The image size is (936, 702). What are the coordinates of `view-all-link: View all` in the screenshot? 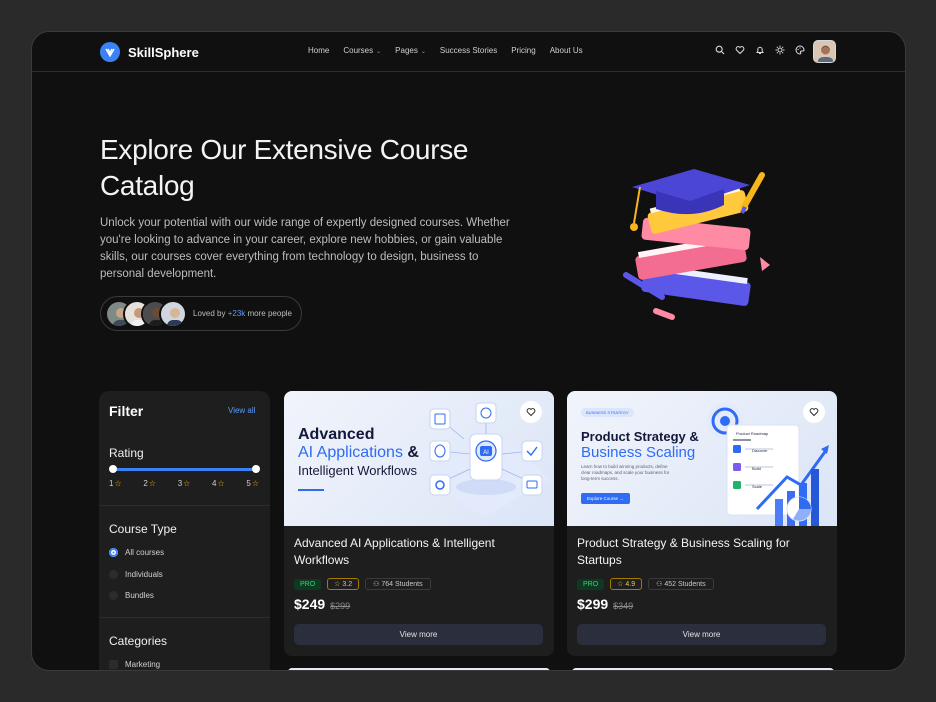 It's located at (241, 410).